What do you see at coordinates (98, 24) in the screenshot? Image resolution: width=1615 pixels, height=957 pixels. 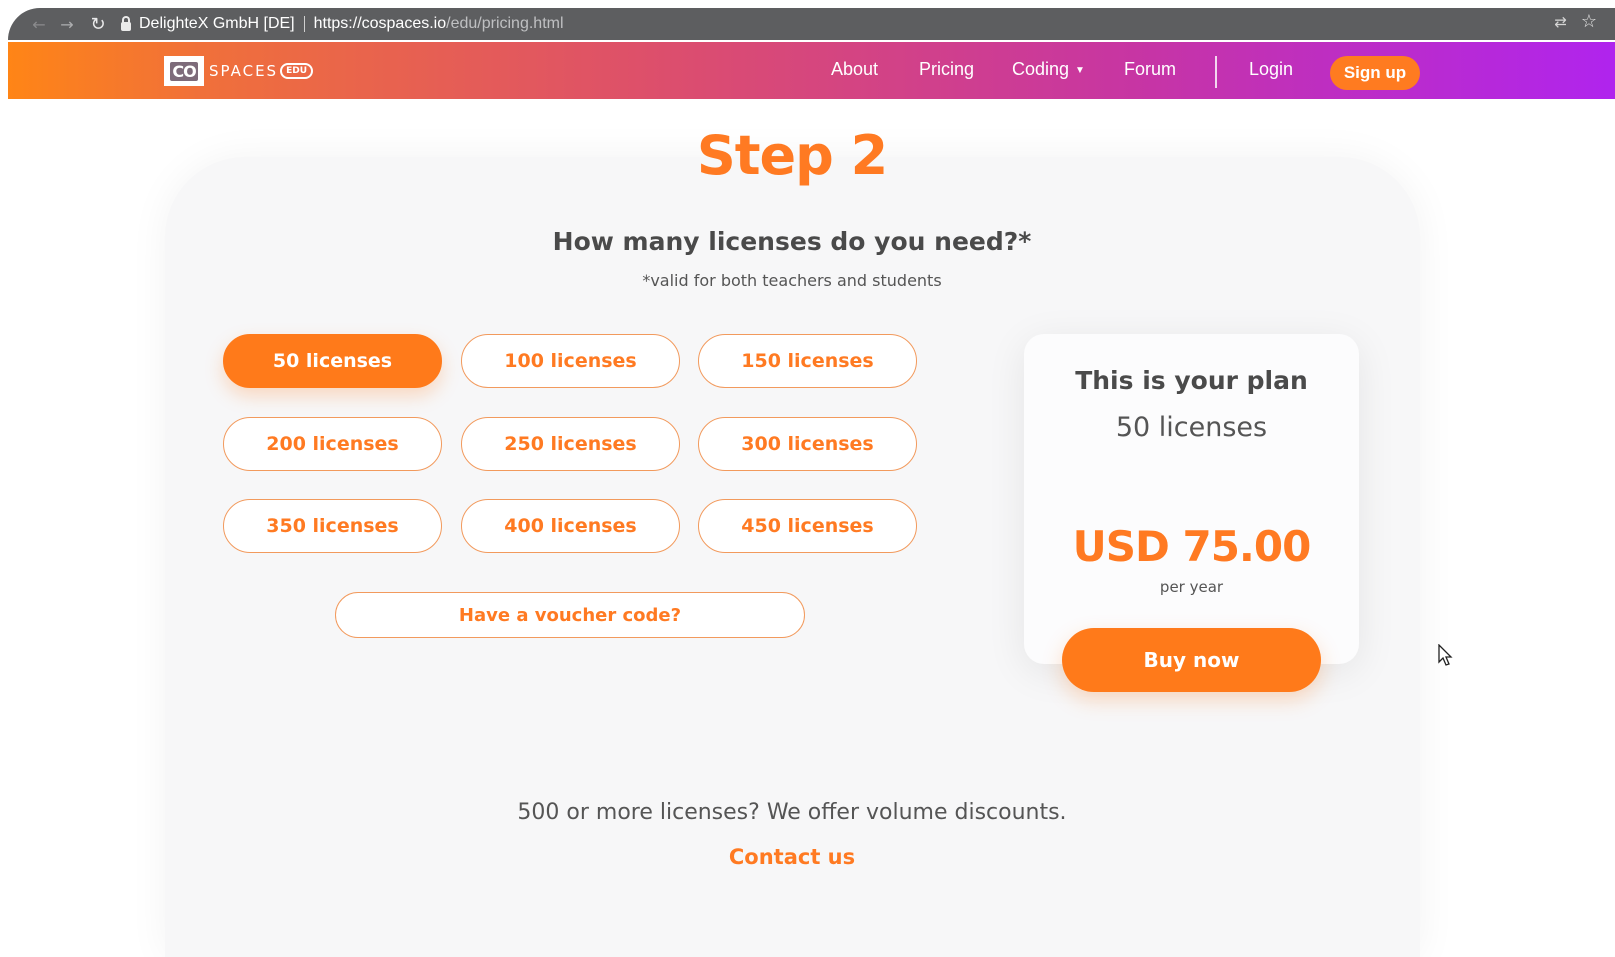 I see `reload-icon: ↻` at bounding box center [98, 24].